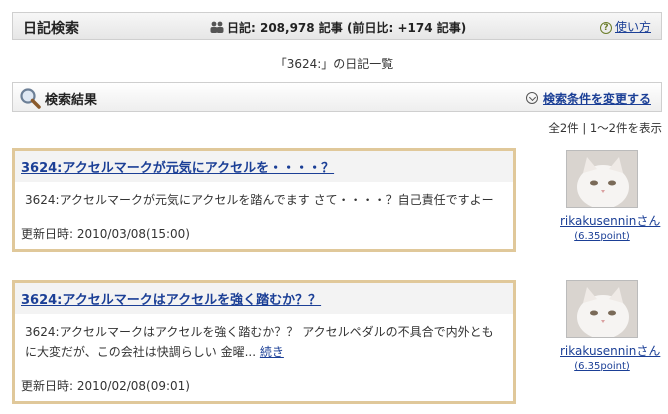 The image size is (668, 414). I want to click on page-title: 日記検索, so click(51, 29).